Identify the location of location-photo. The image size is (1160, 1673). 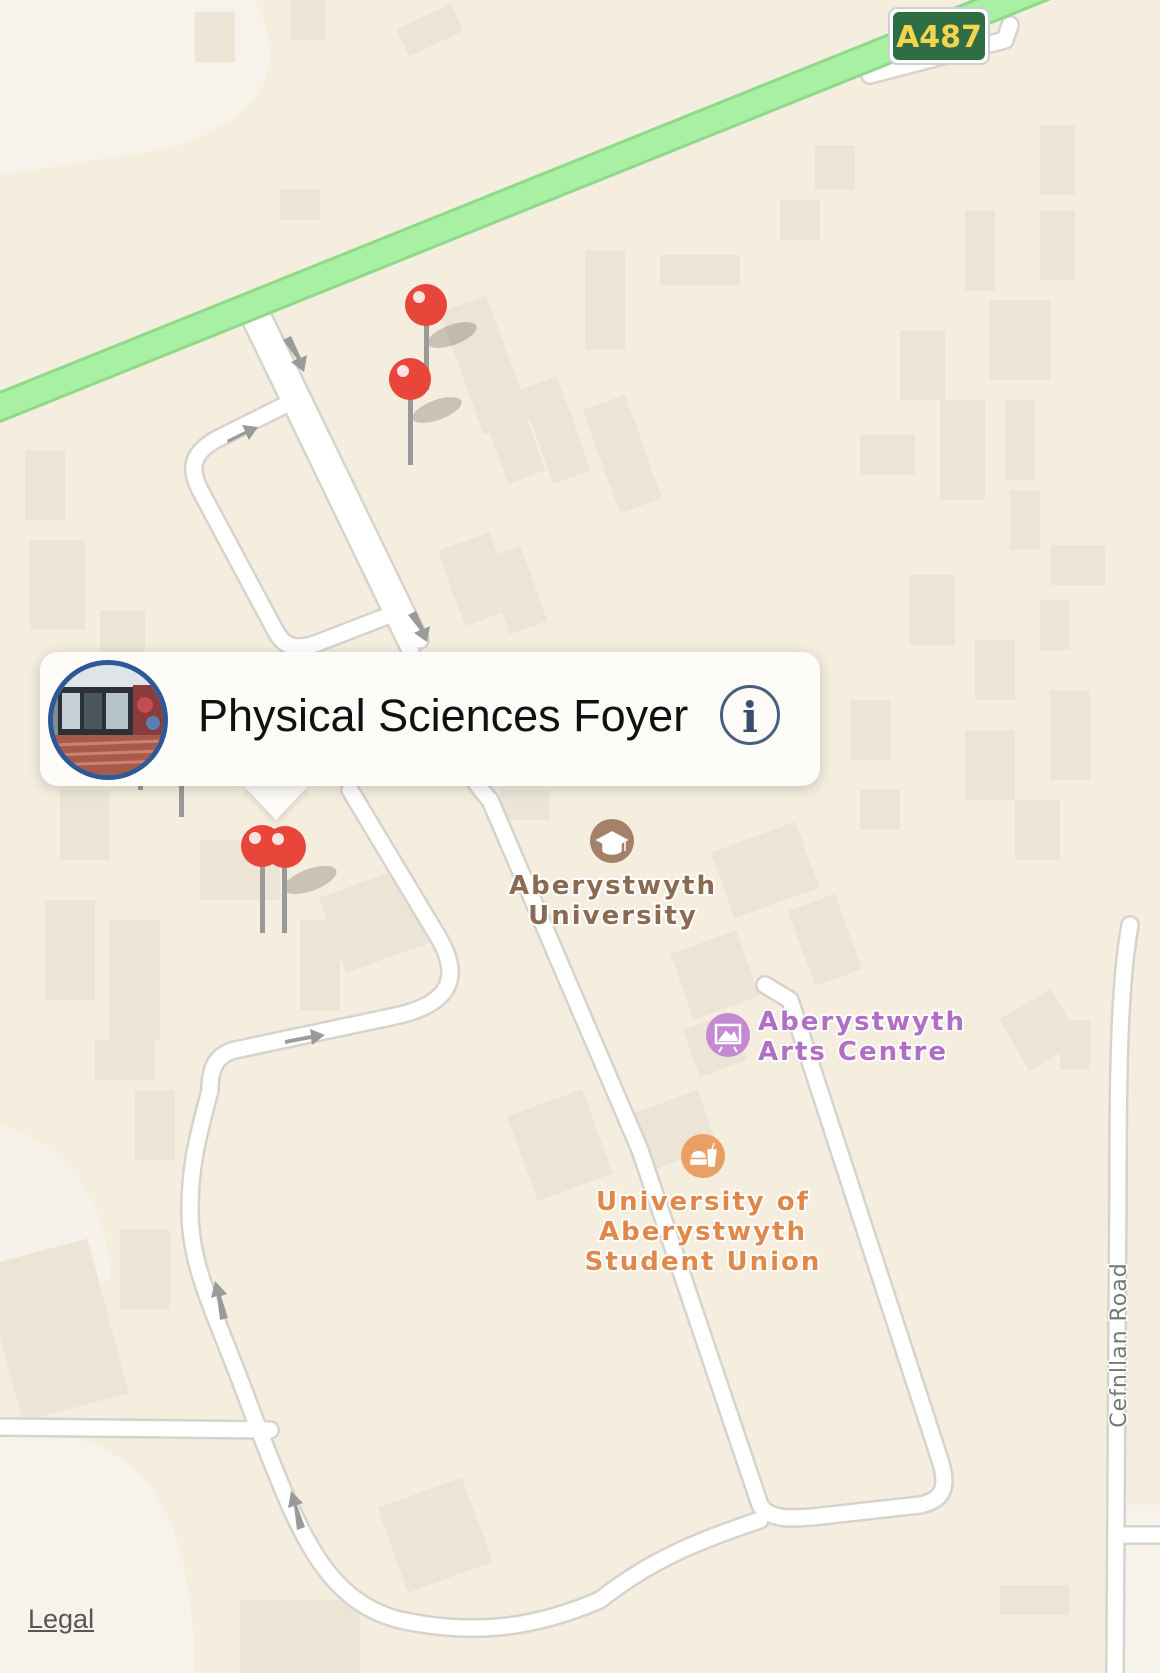
(108, 720).